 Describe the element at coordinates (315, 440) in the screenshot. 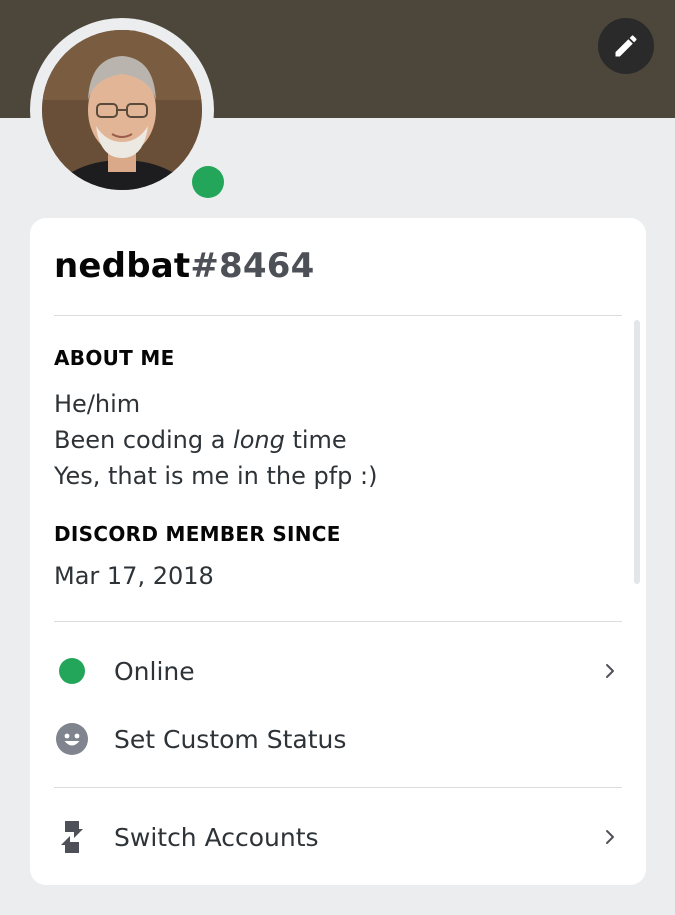

I see `about-line-2-suffix: time` at that location.